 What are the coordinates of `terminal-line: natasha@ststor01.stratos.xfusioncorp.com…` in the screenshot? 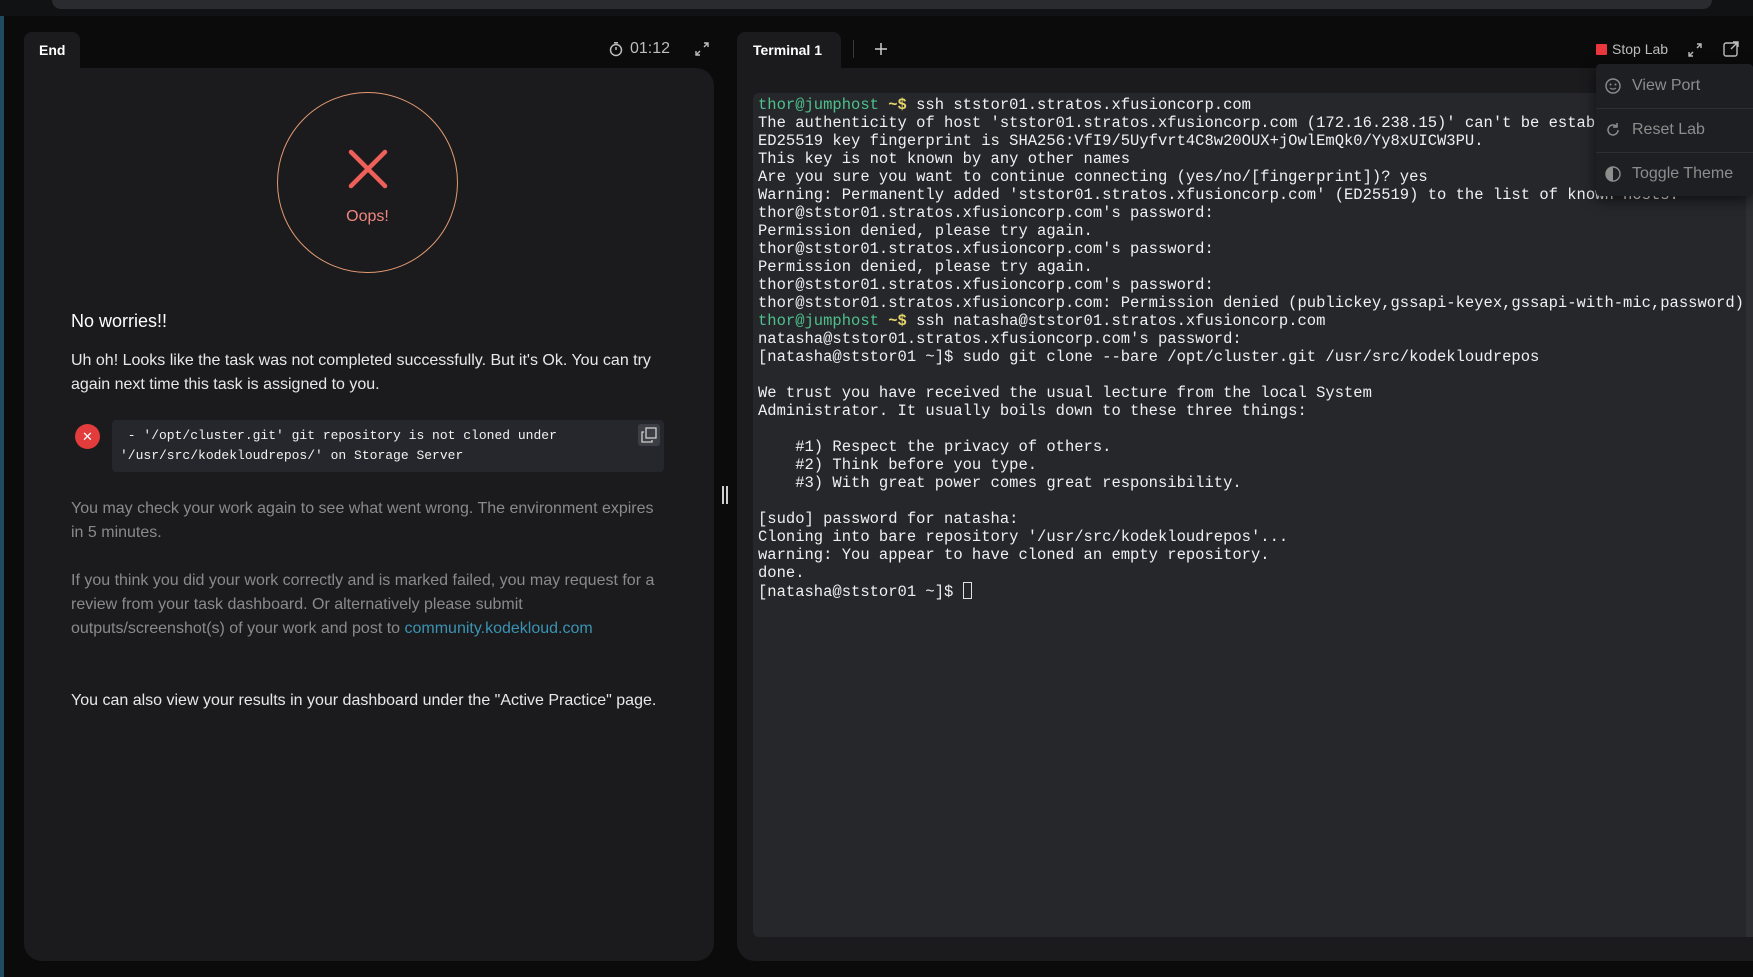 It's located at (1255, 339).